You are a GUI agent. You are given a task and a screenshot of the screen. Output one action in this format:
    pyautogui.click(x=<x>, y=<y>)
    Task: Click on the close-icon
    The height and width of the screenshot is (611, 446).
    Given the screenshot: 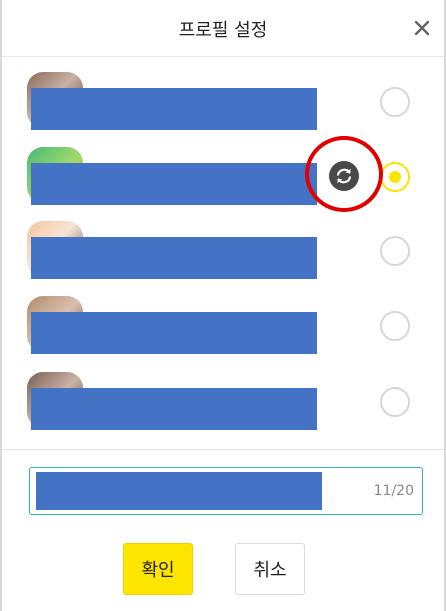 What is the action you would take?
    pyautogui.click(x=422, y=28)
    